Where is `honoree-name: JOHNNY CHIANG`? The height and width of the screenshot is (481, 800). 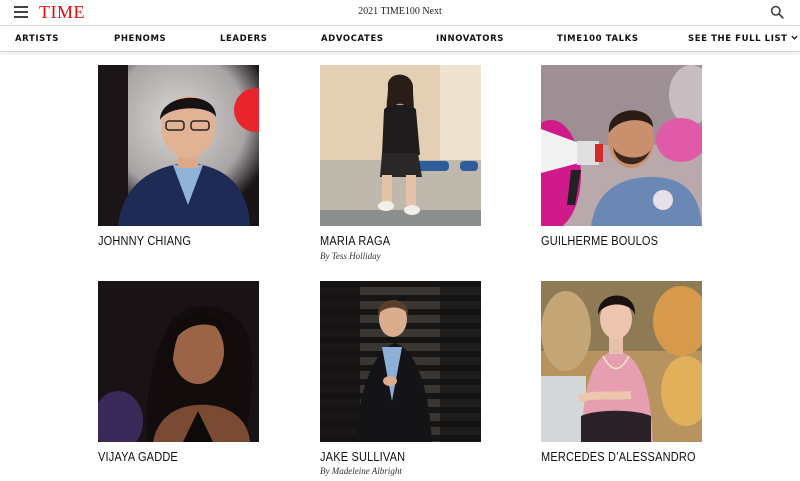 honoree-name: JOHNNY CHIANG is located at coordinates (144, 241).